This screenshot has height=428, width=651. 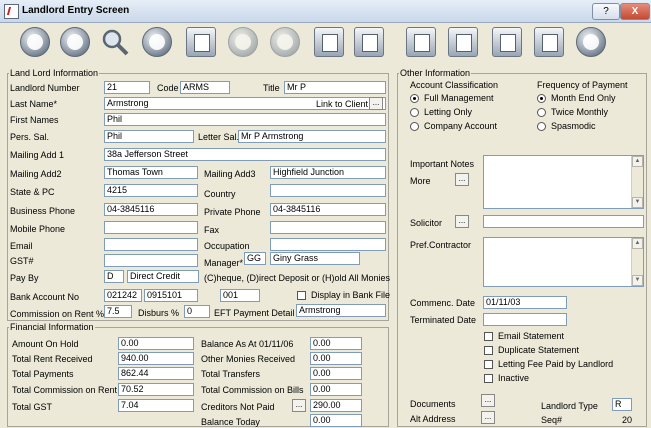 What do you see at coordinates (335, 87) in the screenshot?
I see `title-field: Mr P` at bounding box center [335, 87].